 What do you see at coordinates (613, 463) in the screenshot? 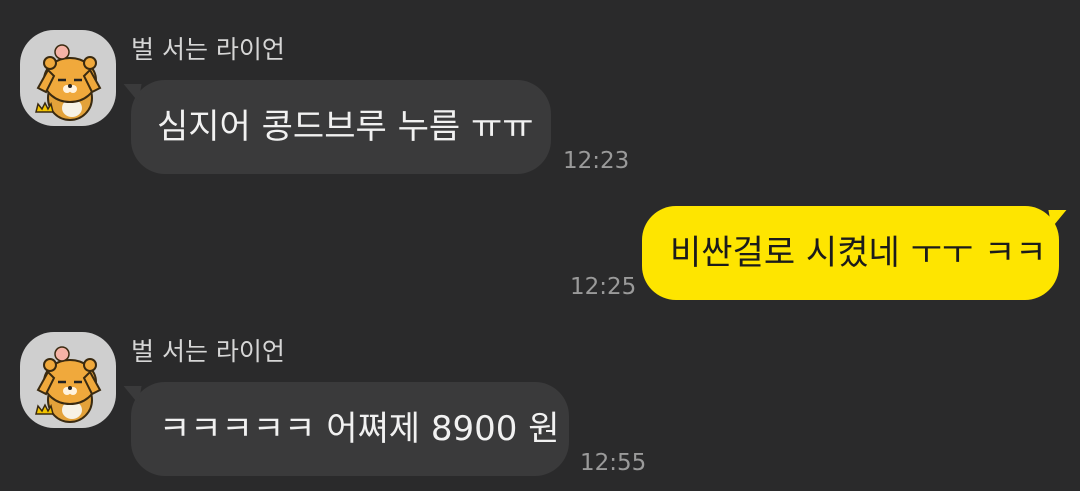
I see `message-timestamp: 12:55` at bounding box center [613, 463].